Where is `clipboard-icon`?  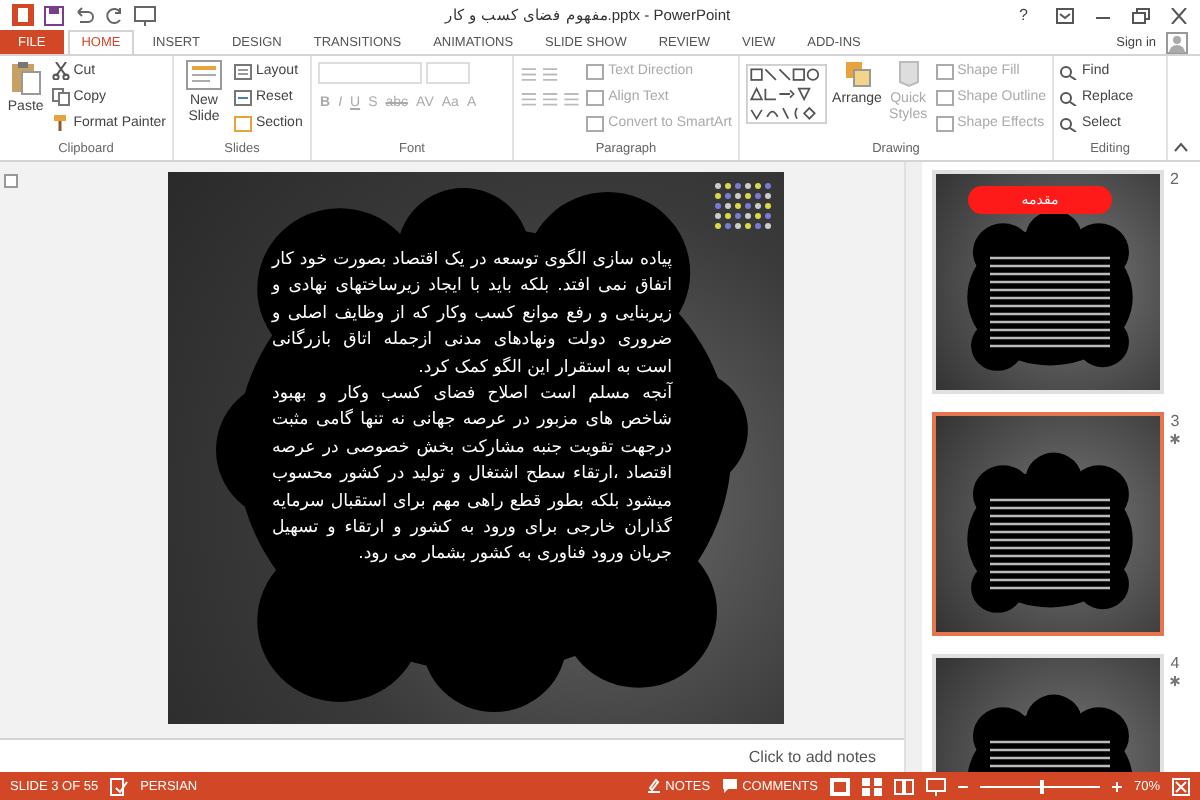 clipboard-icon is located at coordinates (25, 78).